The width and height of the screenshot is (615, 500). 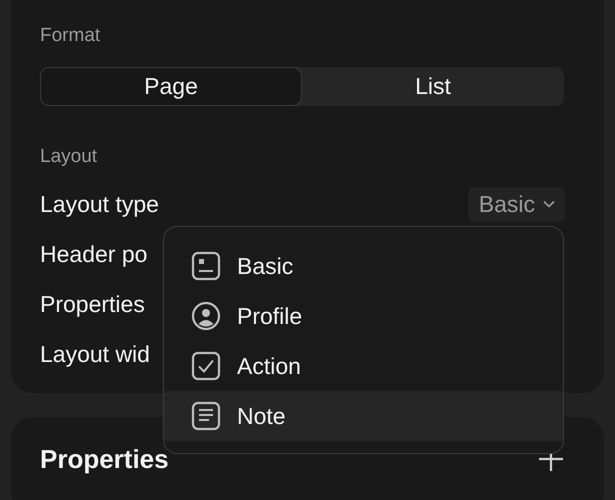 What do you see at coordinates (206, 416) in the screenshot?
I see `note-icon` at bounding box center [206, 416].